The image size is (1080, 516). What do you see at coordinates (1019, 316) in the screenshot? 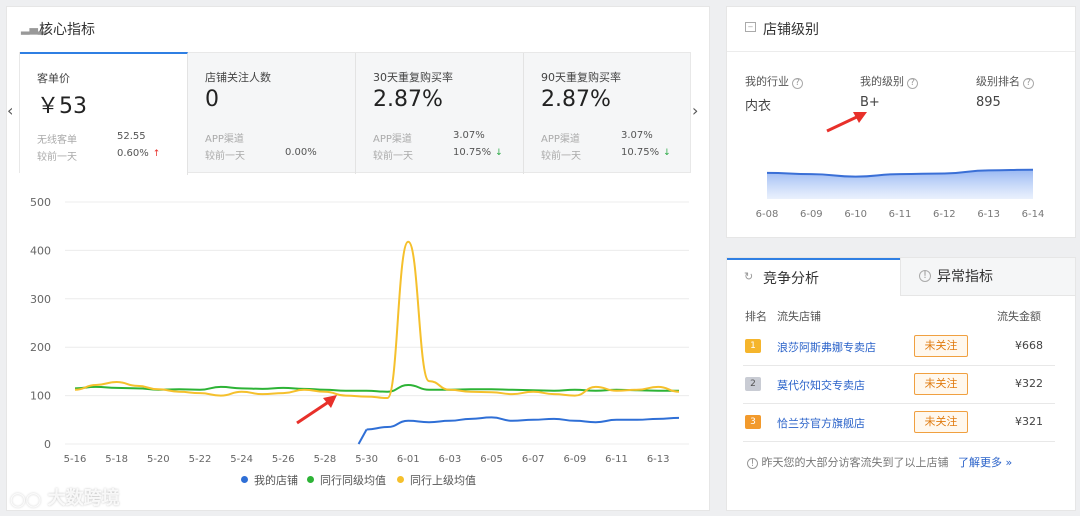
I see `column-header-amount: 流失金额` at bounding box center [1019, 316].